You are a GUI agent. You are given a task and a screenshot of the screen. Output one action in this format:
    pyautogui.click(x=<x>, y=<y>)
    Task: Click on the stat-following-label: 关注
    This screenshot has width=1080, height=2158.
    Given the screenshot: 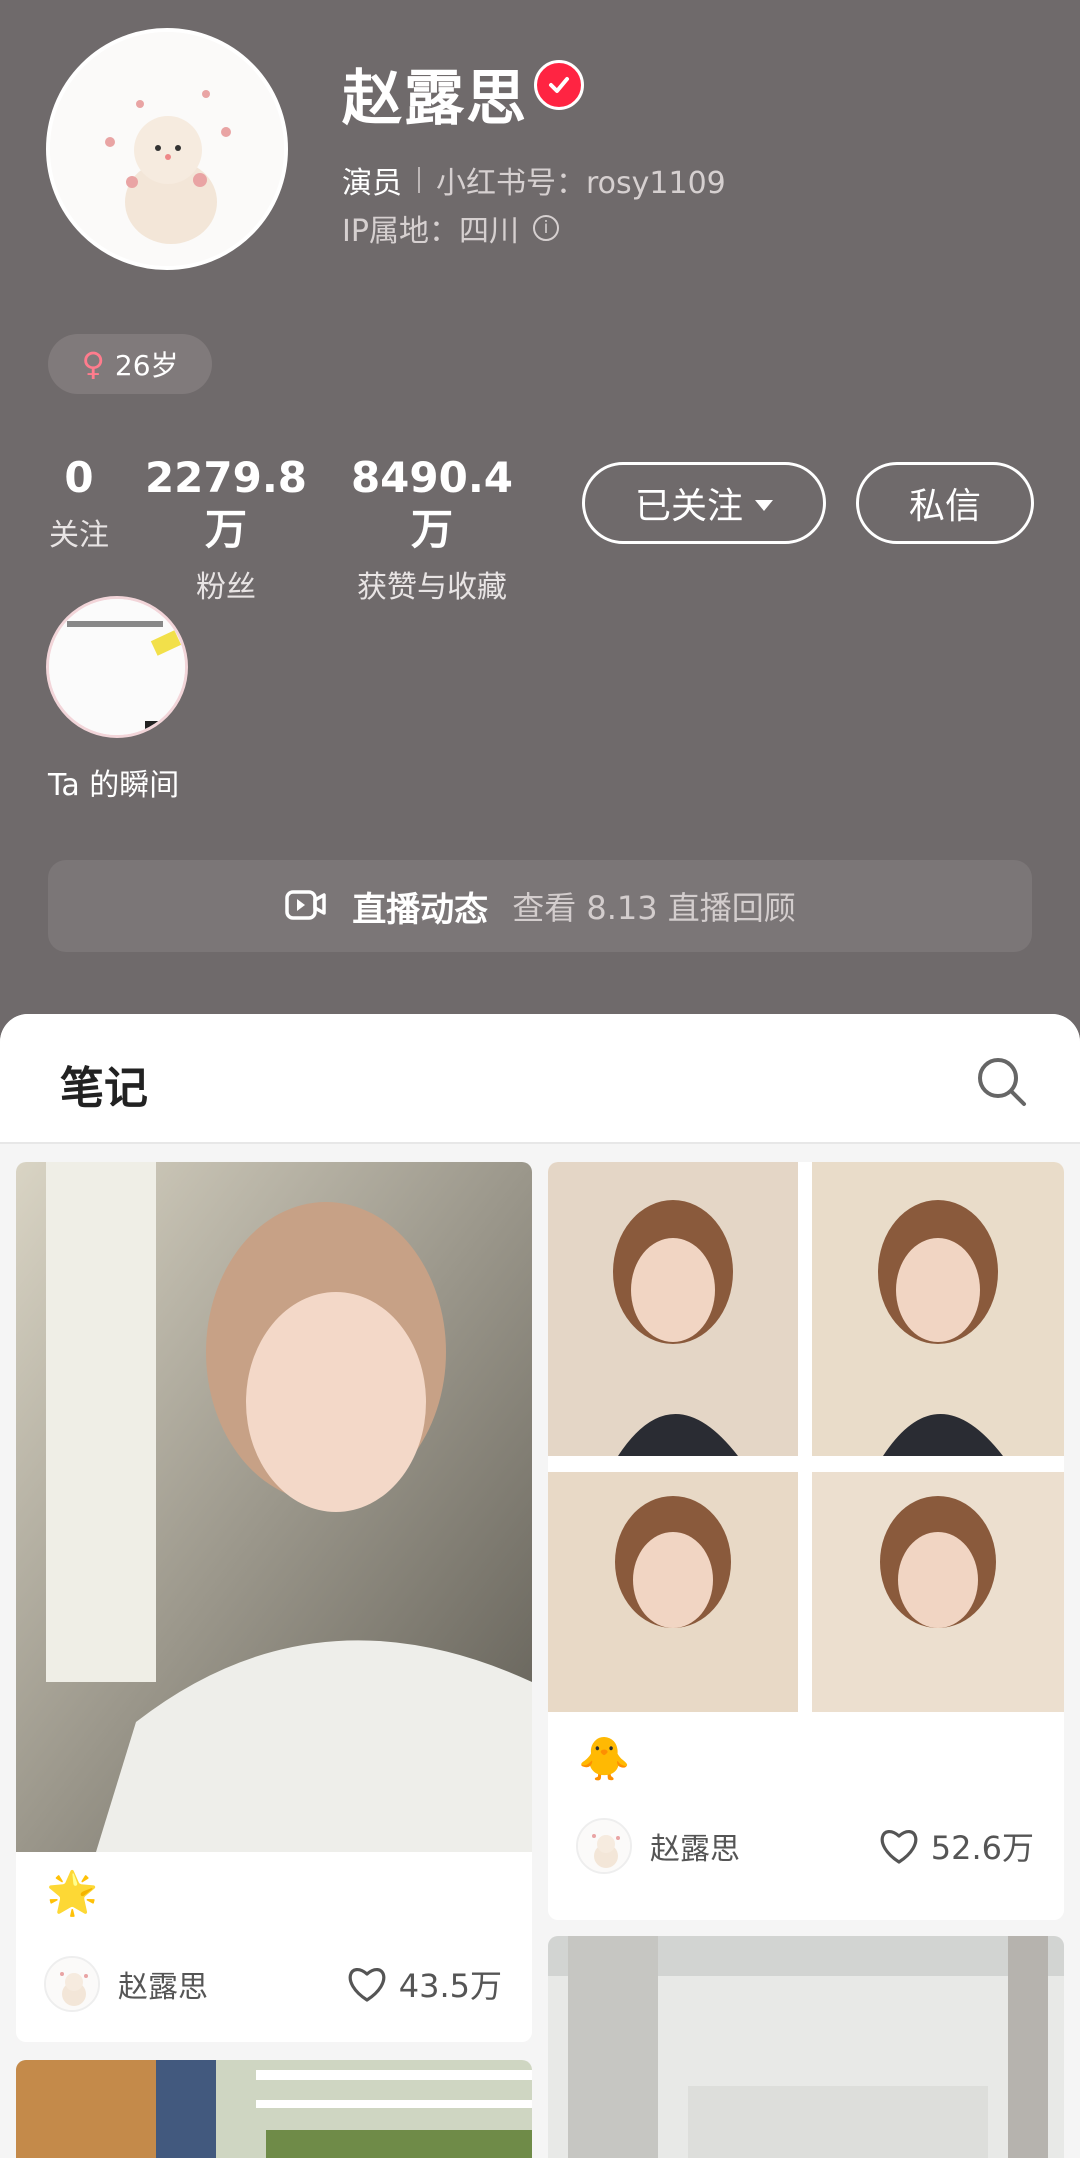 What is the action you would take?
    pyautogui.click(x=79, y=535)
    